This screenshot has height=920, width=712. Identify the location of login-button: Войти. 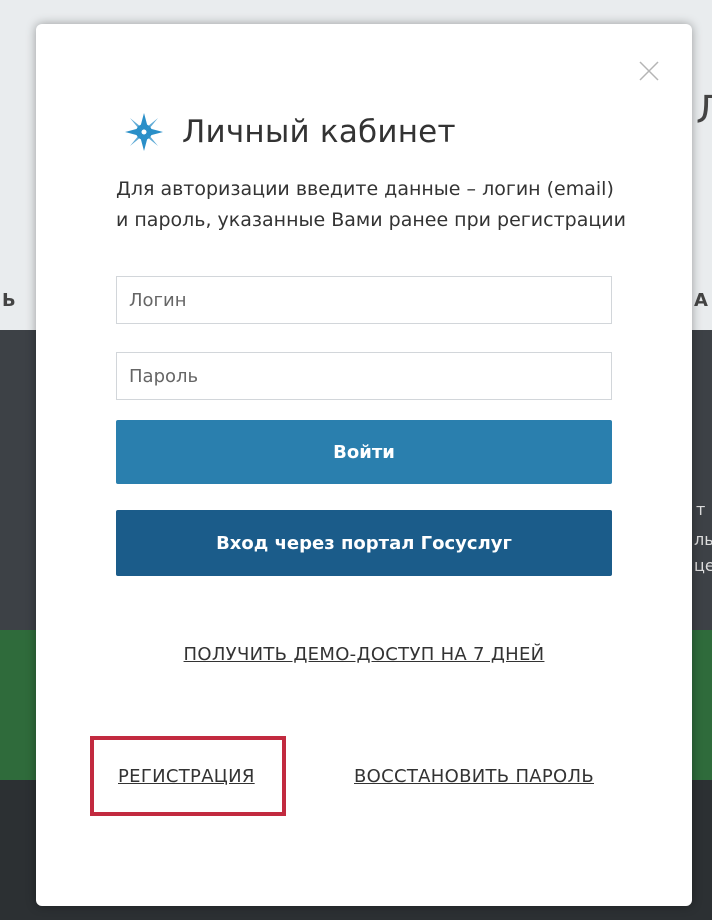
(364, 452).